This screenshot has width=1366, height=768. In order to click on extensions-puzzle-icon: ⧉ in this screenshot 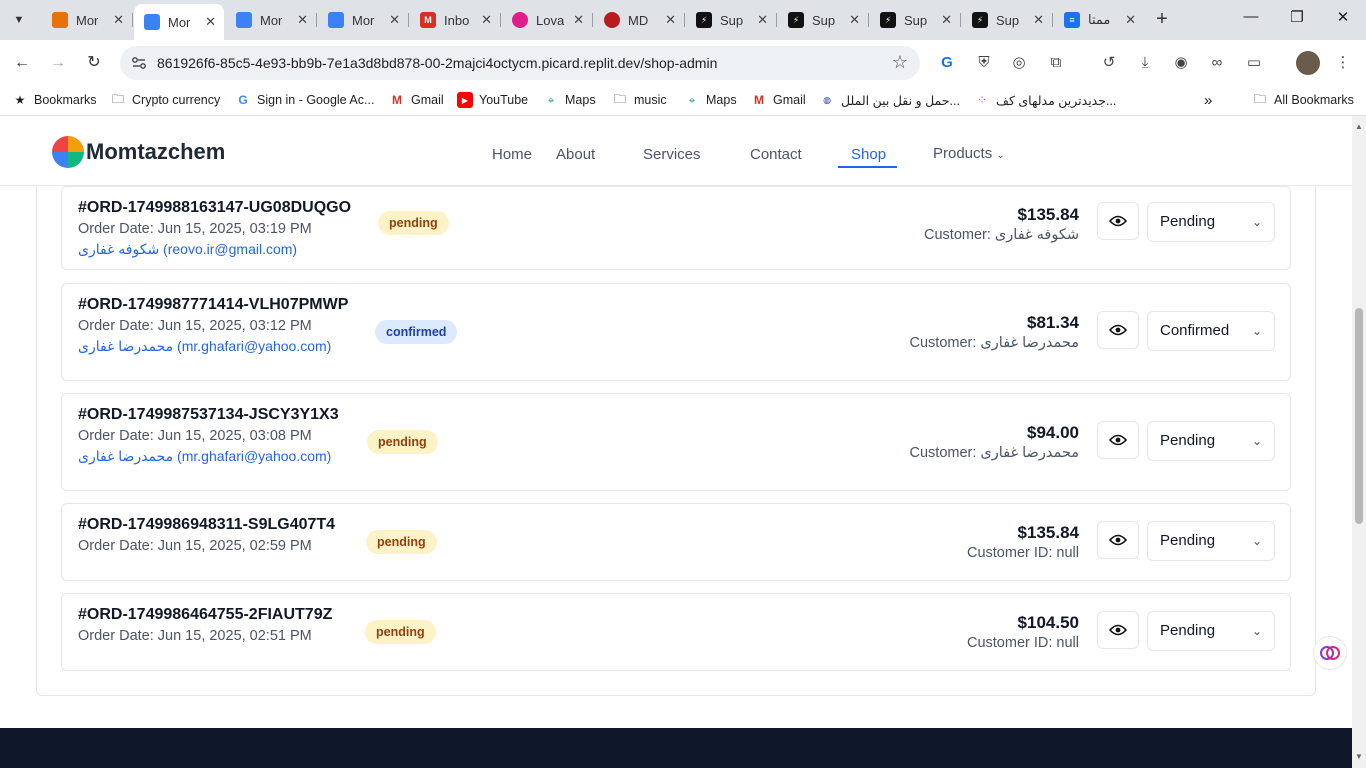, I will do `click(1056, 63)`.